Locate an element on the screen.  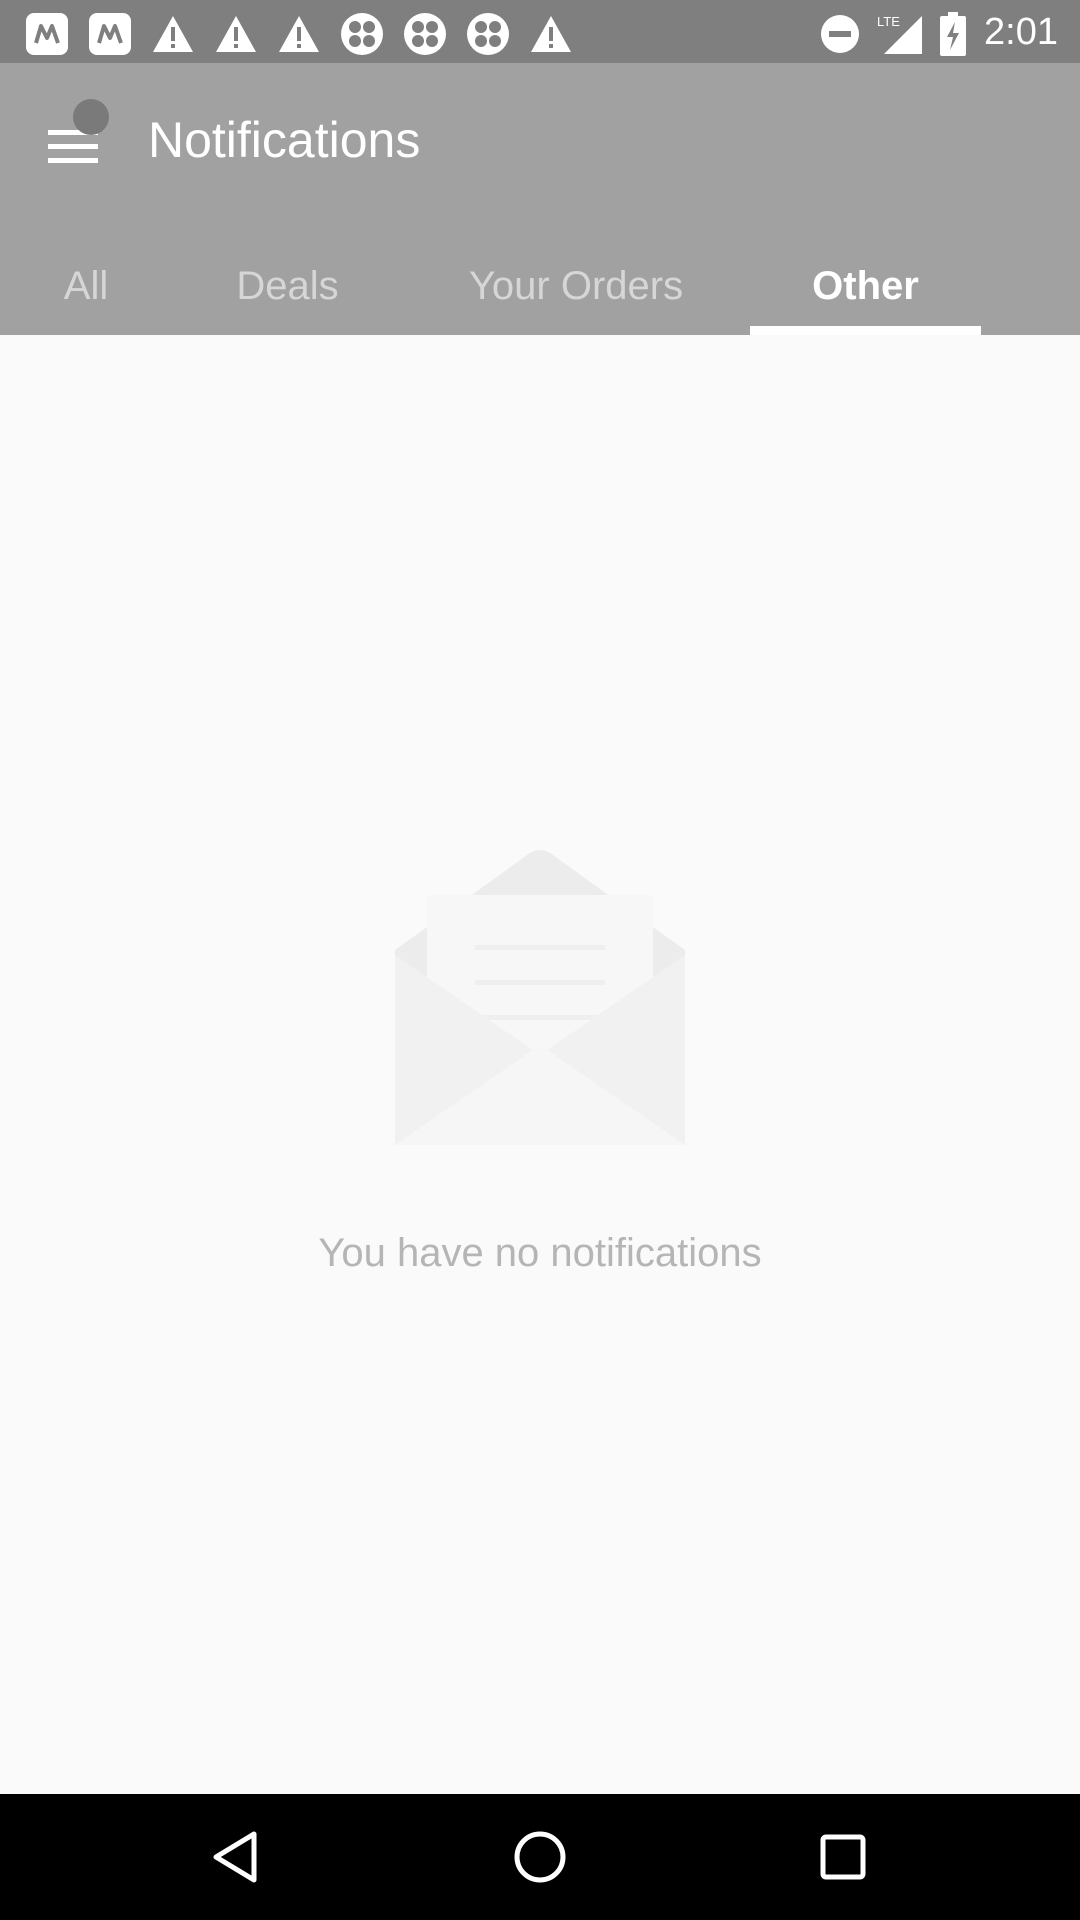
home-button is located at coordinates (540, 1857).